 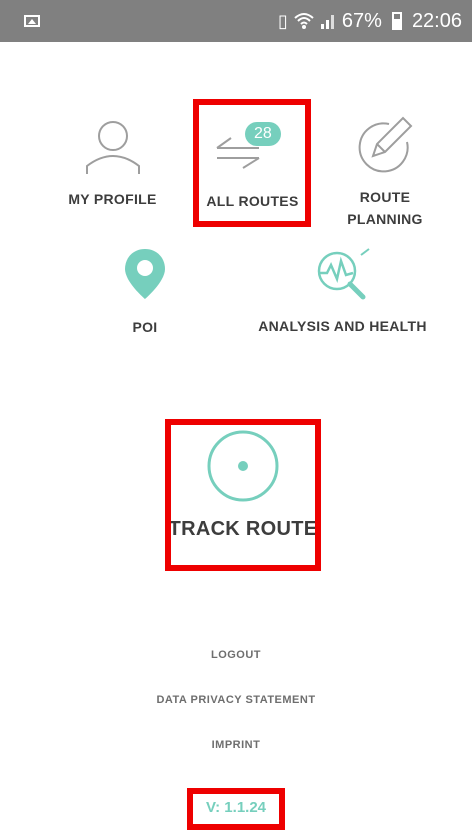 What do you see at coordinates (385, 197) in the screenshot?
I see `route-planning-label-line1: ROUTE` at bounding box center [385, 197].